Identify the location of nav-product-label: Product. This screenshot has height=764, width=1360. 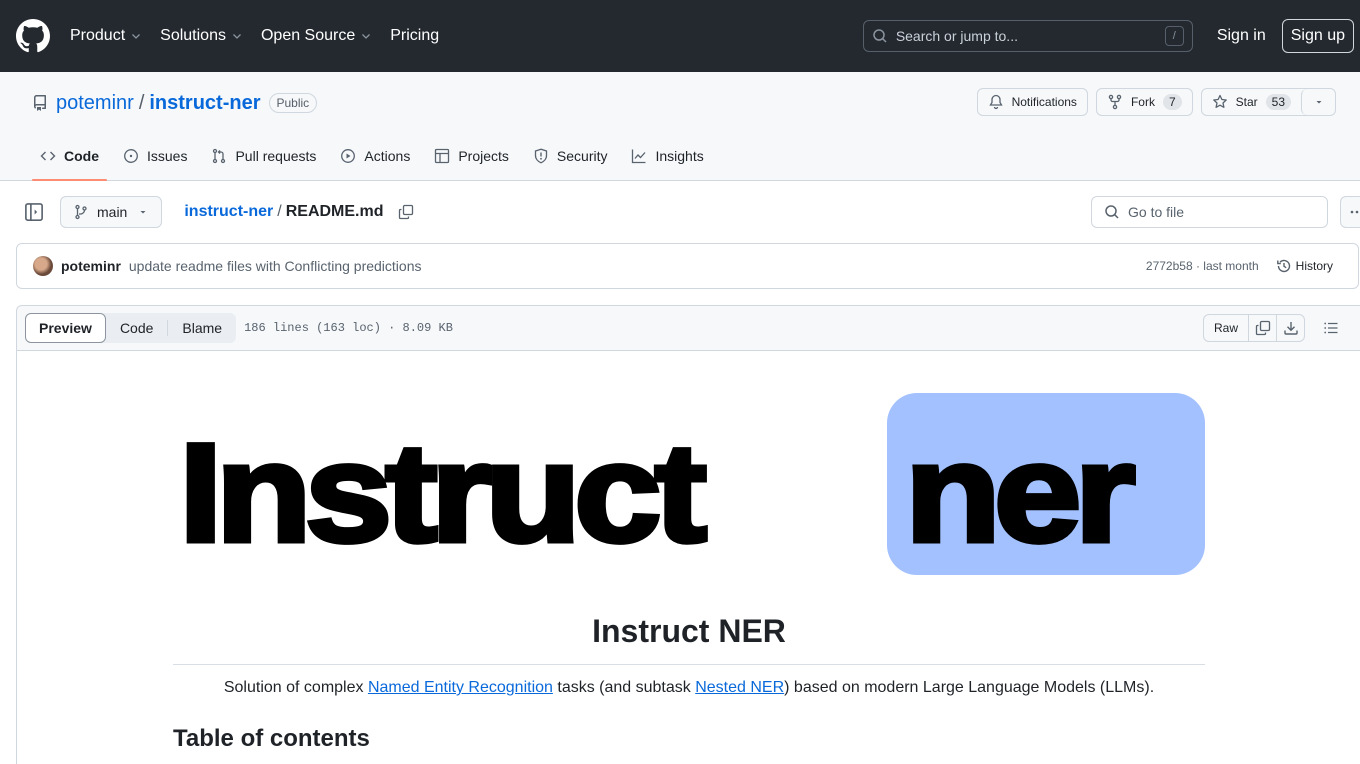
(98, 35).